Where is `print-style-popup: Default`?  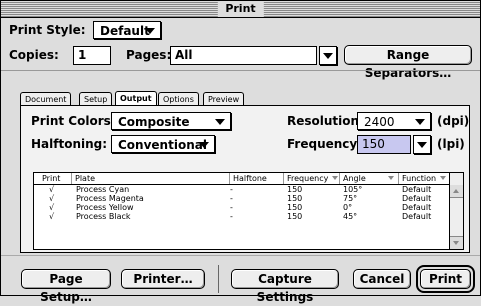
print-style-popup: Default is located at coordinates (127, 30).